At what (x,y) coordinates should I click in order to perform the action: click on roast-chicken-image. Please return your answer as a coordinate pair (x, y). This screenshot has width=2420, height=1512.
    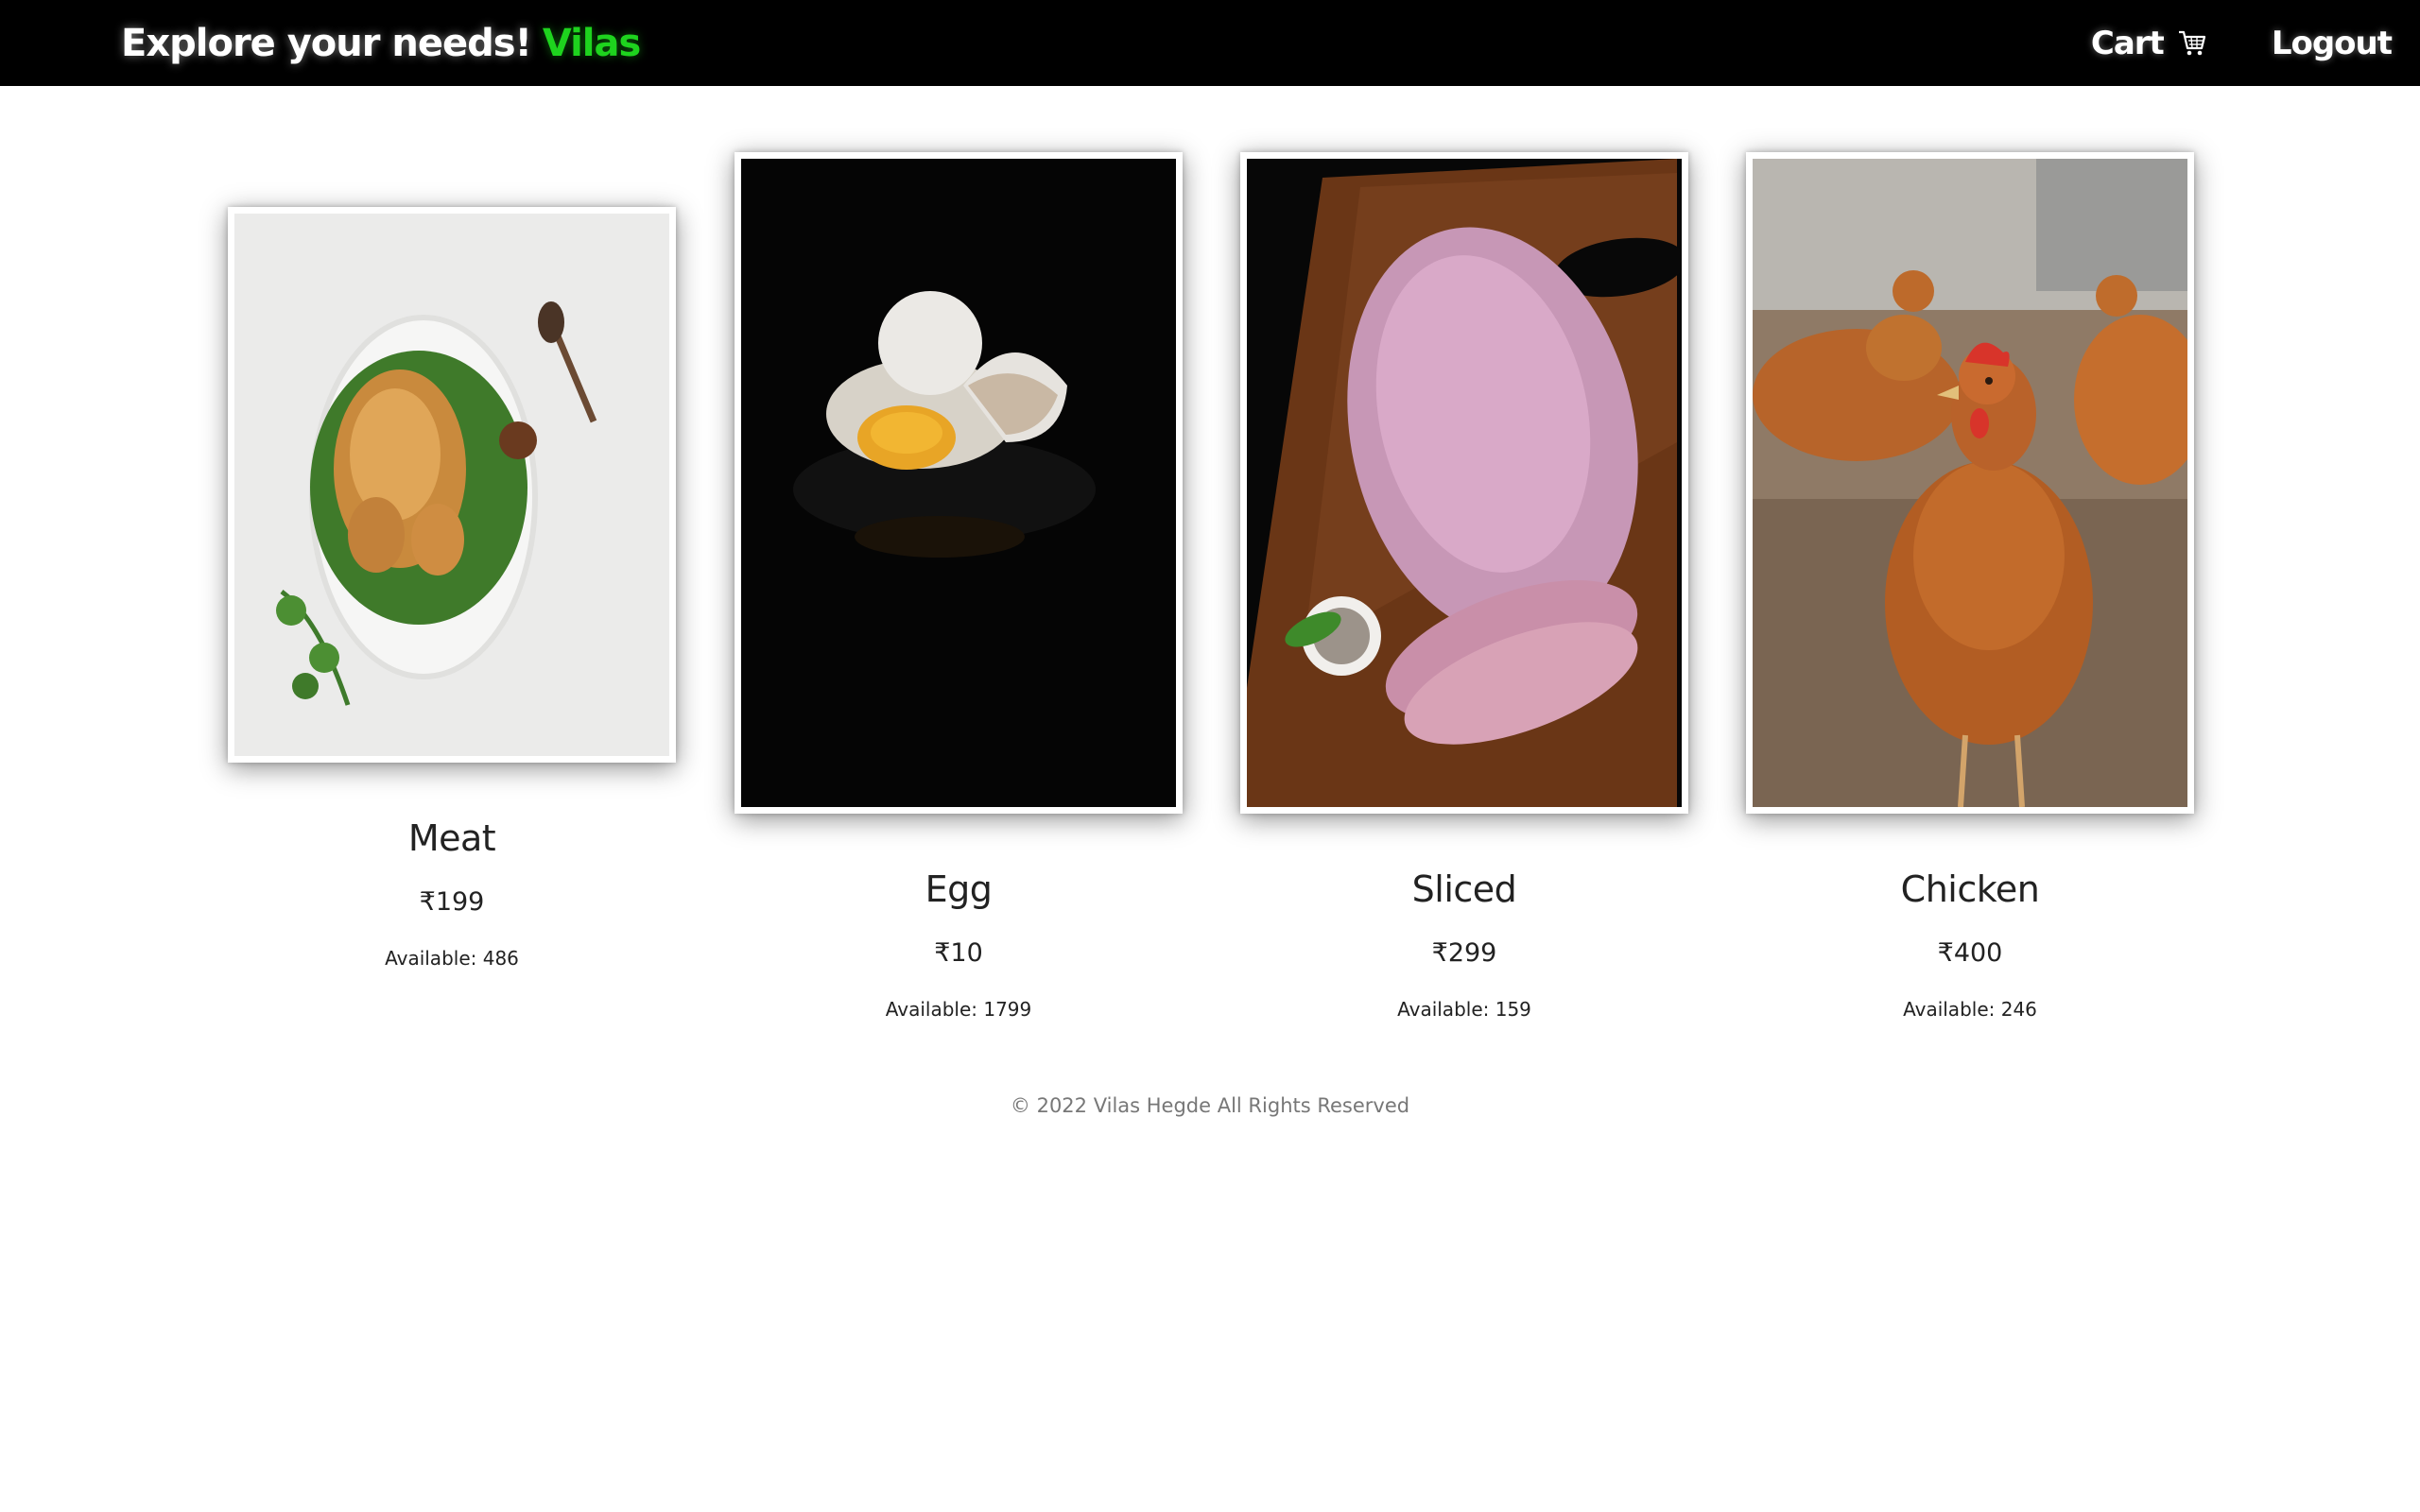
    Looking at the image, I should click on (451, 485).